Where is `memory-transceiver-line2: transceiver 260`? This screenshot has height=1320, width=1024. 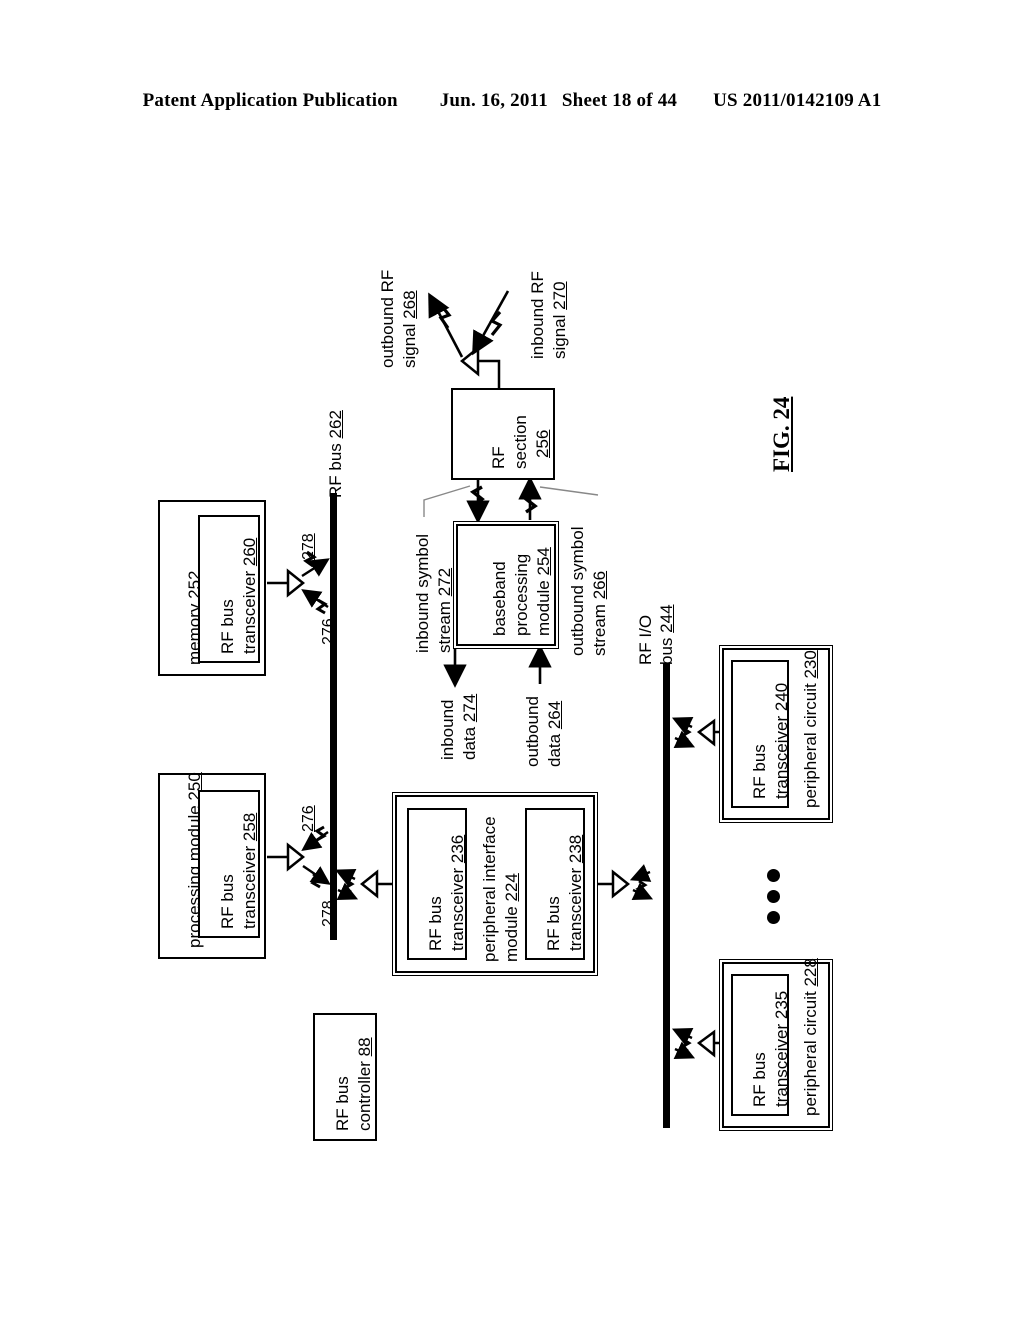 memory-transceiver-line2: transceiver 260 is located at coordinates (249, 595).